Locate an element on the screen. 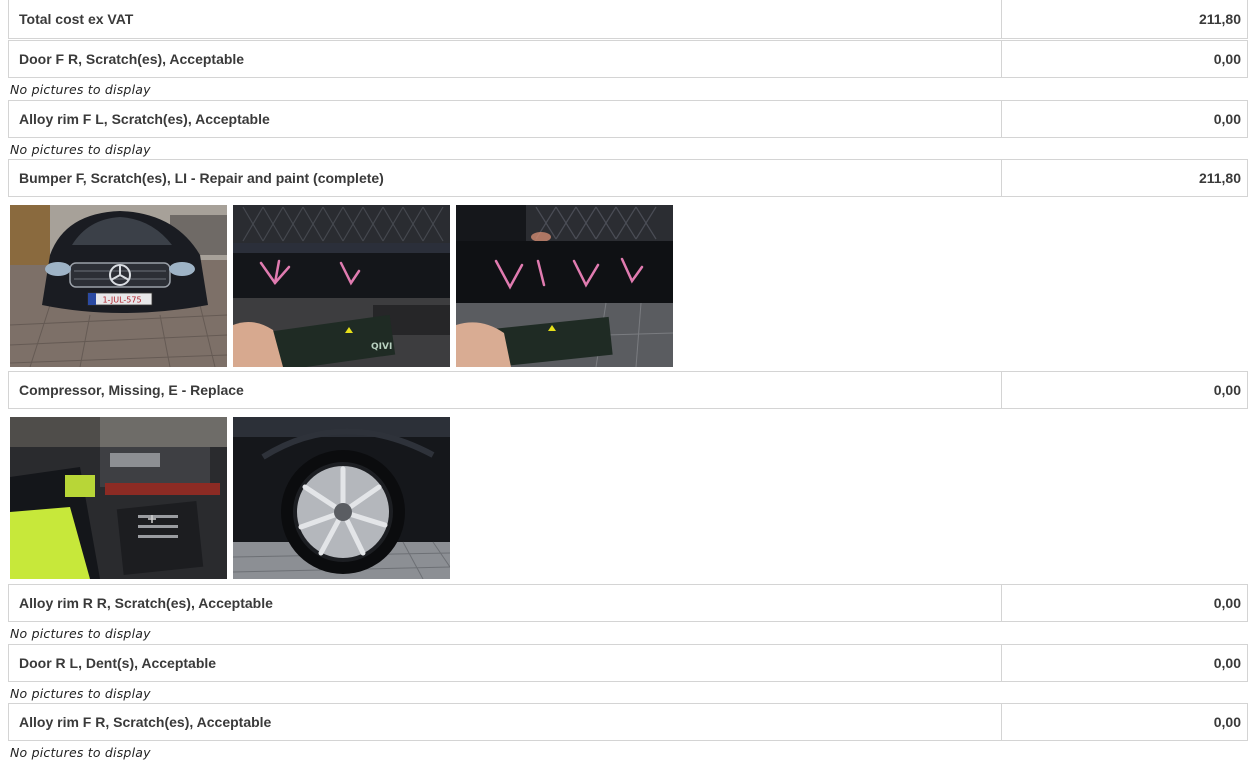  license-plate-text: 1-JUL-575 is located at coordinates (121, 300).